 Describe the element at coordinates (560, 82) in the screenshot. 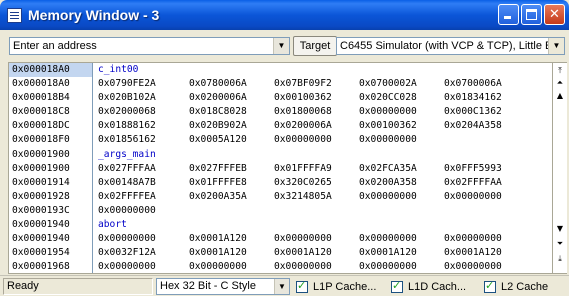

I see `scroll-page-up-button: ⏶` at that location.